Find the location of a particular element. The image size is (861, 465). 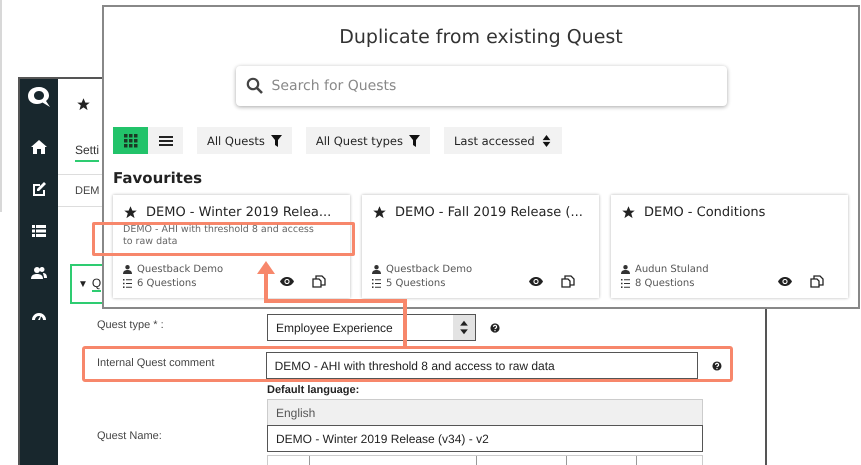

dialog-title: Duplicate from existing Quest is located at coordinates (481, 37).